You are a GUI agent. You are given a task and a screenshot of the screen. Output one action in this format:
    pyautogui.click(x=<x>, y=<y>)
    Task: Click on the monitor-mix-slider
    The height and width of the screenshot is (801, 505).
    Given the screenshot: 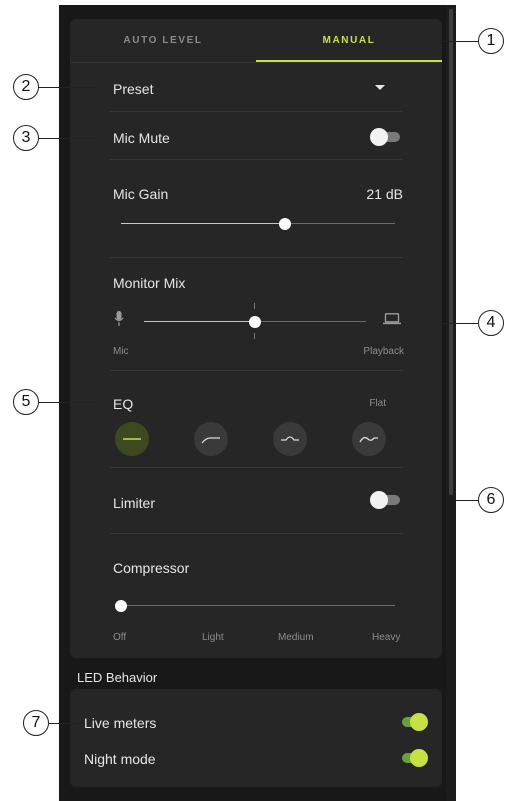 What is the action you would take?
    pyautogui.click(x=255, y=322)
    